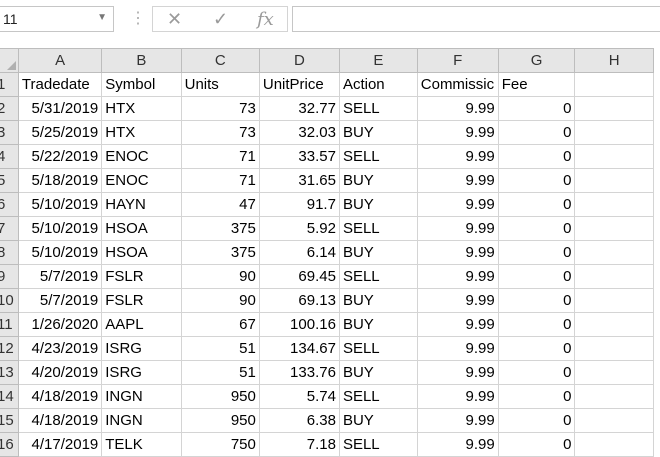 Image resolution: width=660 pixels, height=457 pixels. Describe the element at coordinates (138, 18) in the screenshot. I see `grip-icon: ⋮` at that location.